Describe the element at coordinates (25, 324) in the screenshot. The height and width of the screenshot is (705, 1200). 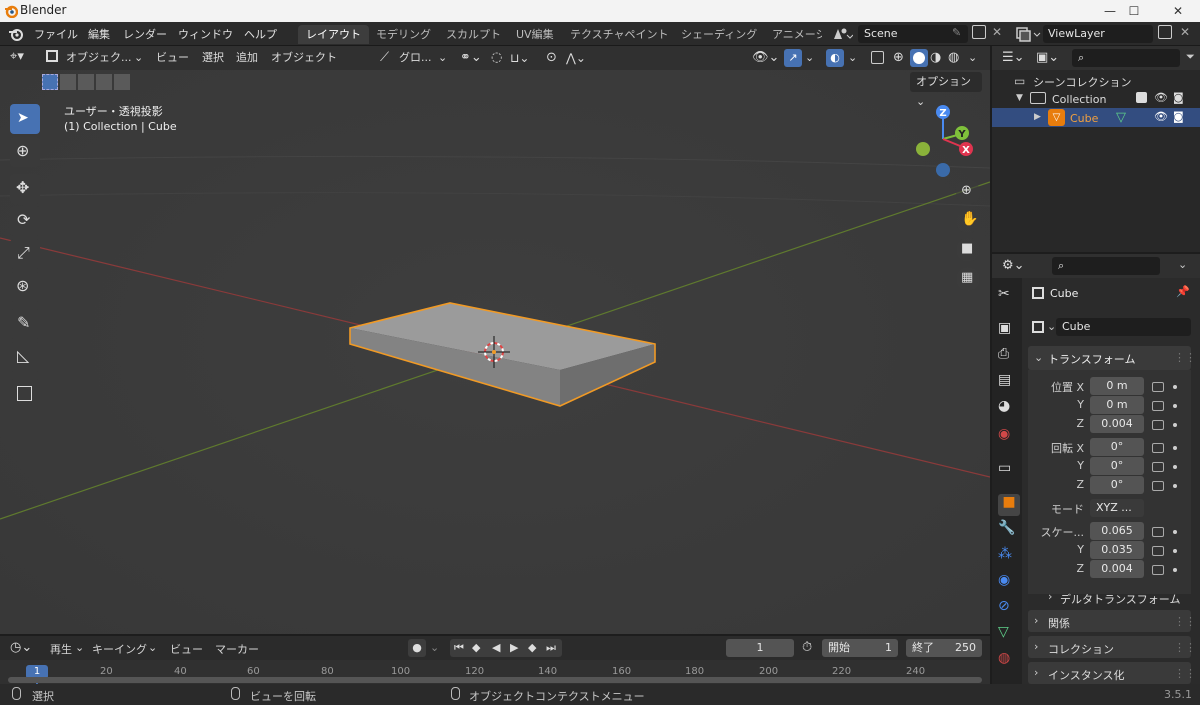
I see `tool-annotate: ✎` at that location.